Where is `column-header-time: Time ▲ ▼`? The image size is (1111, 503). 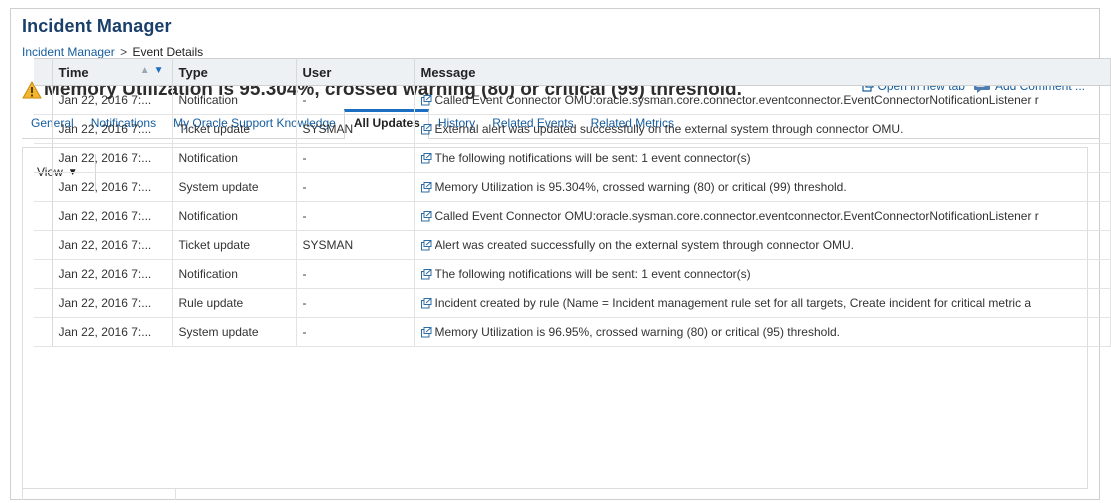 column-header-time: Time ▲ ▼ is located at coordinates (112, 72).